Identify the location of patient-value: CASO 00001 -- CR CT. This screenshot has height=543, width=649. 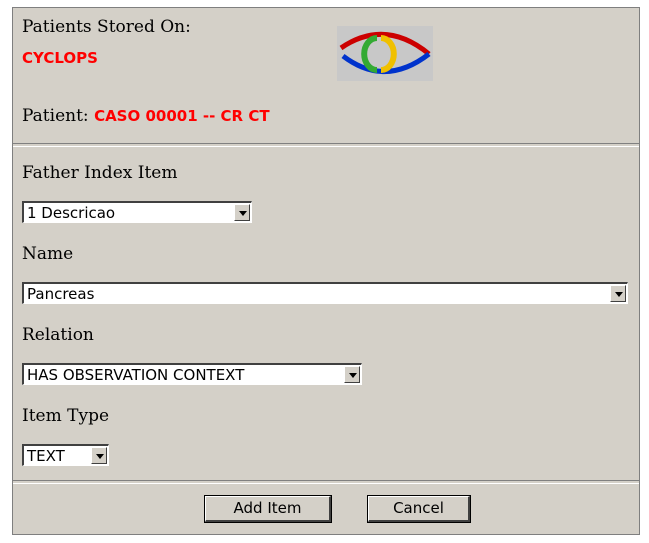
(182, 116).